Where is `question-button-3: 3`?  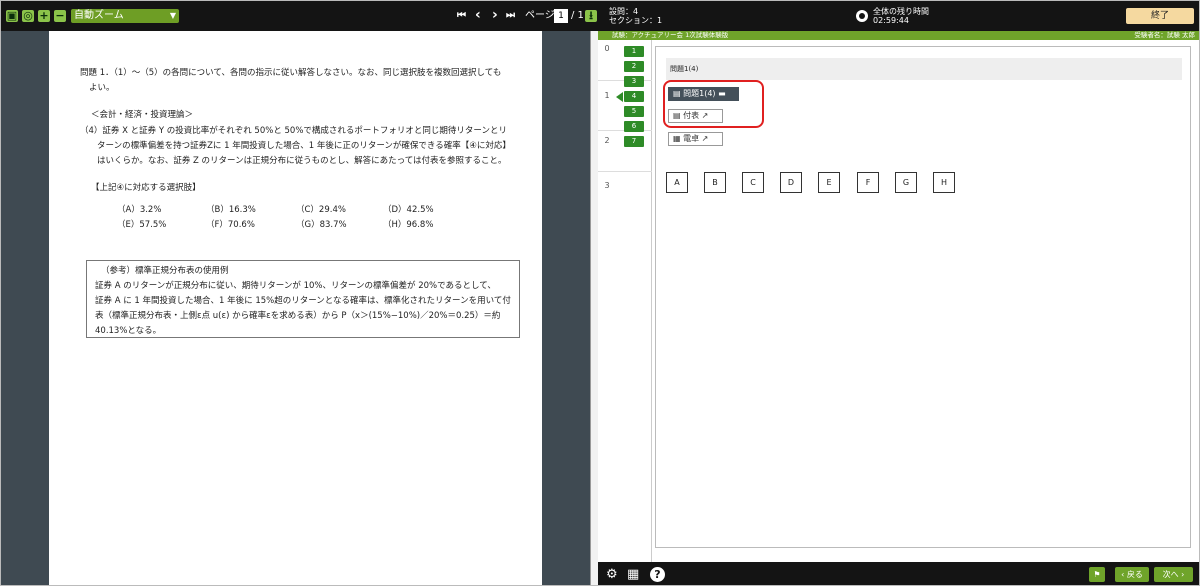
question-button-3: 3 is located at coordinates (634, 81).